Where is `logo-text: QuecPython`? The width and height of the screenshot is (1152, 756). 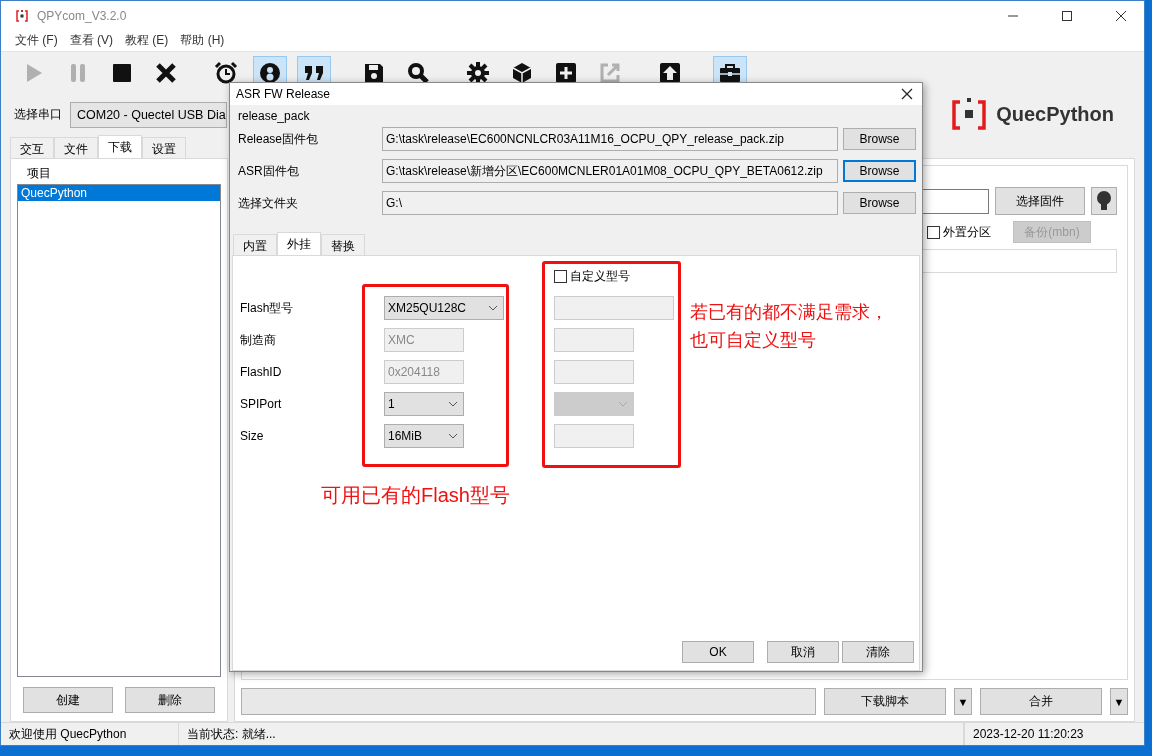
logo-text: QuecPython is located at coordinates (1055, 115).